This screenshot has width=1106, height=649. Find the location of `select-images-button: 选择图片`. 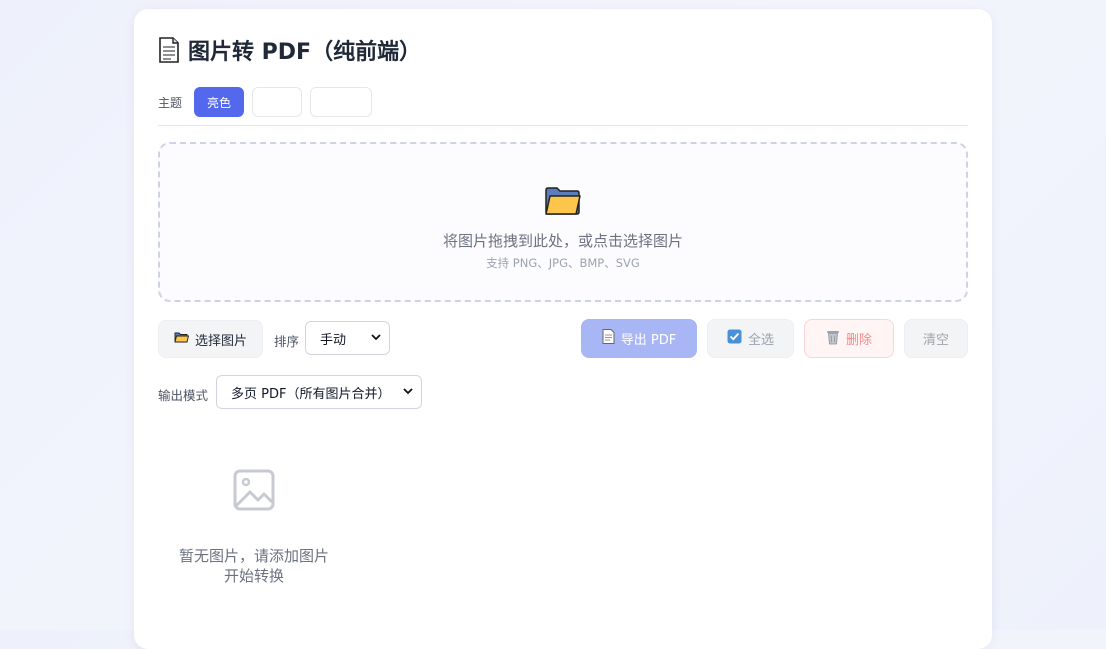

select-images-button: 选择图片 is located at coordinates (210, 339).